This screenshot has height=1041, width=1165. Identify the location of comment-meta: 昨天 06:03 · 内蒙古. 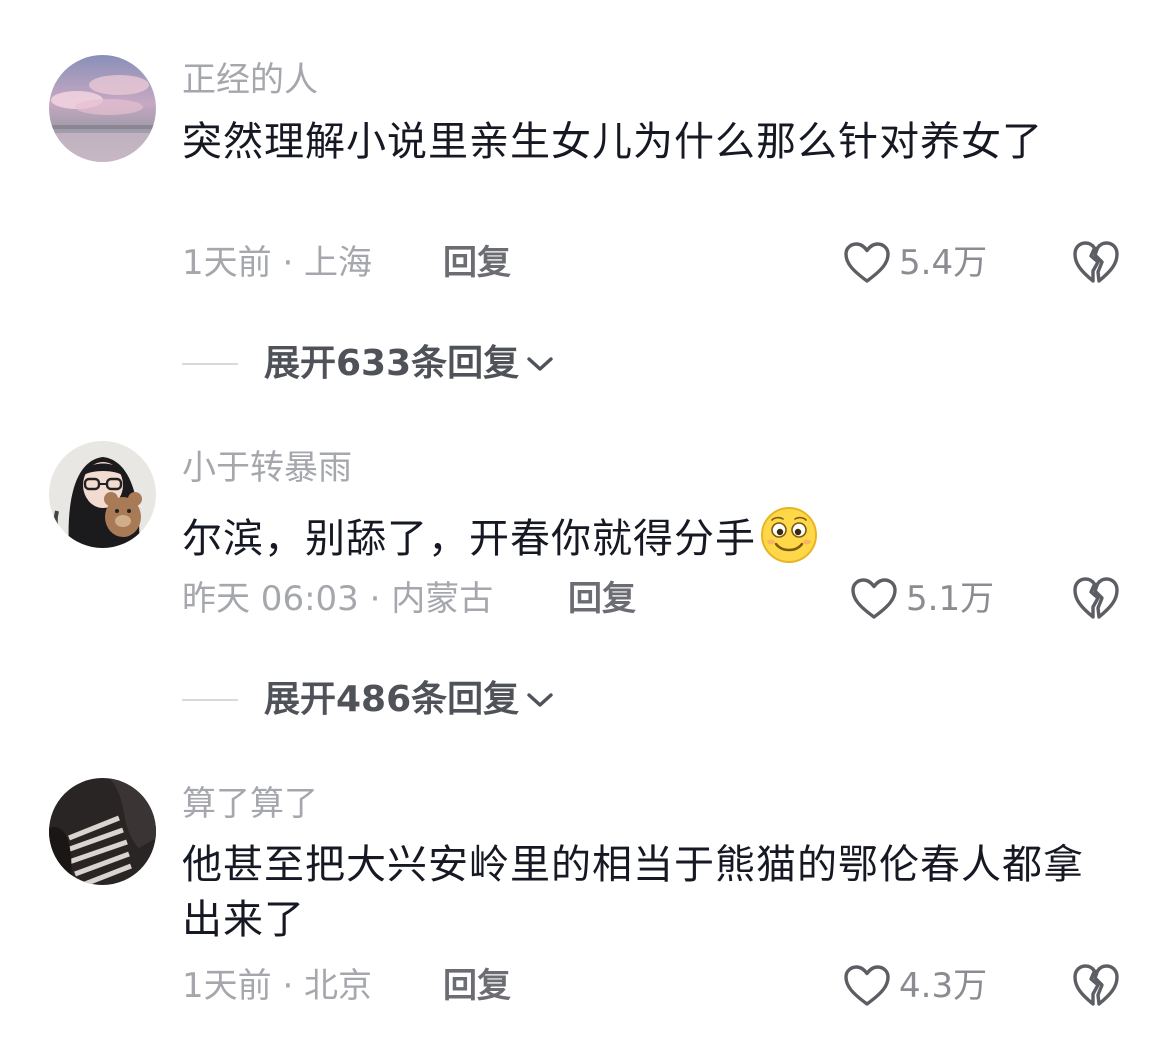
(338, 599).